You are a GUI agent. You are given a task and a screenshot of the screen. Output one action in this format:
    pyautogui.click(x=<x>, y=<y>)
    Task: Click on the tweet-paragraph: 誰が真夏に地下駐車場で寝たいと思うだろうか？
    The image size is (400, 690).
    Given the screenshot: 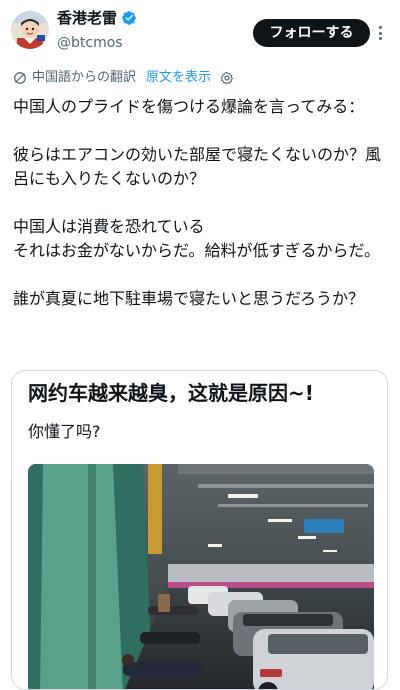 What is the action you would take?
    pyautogui.click(x=189, y=298)
    